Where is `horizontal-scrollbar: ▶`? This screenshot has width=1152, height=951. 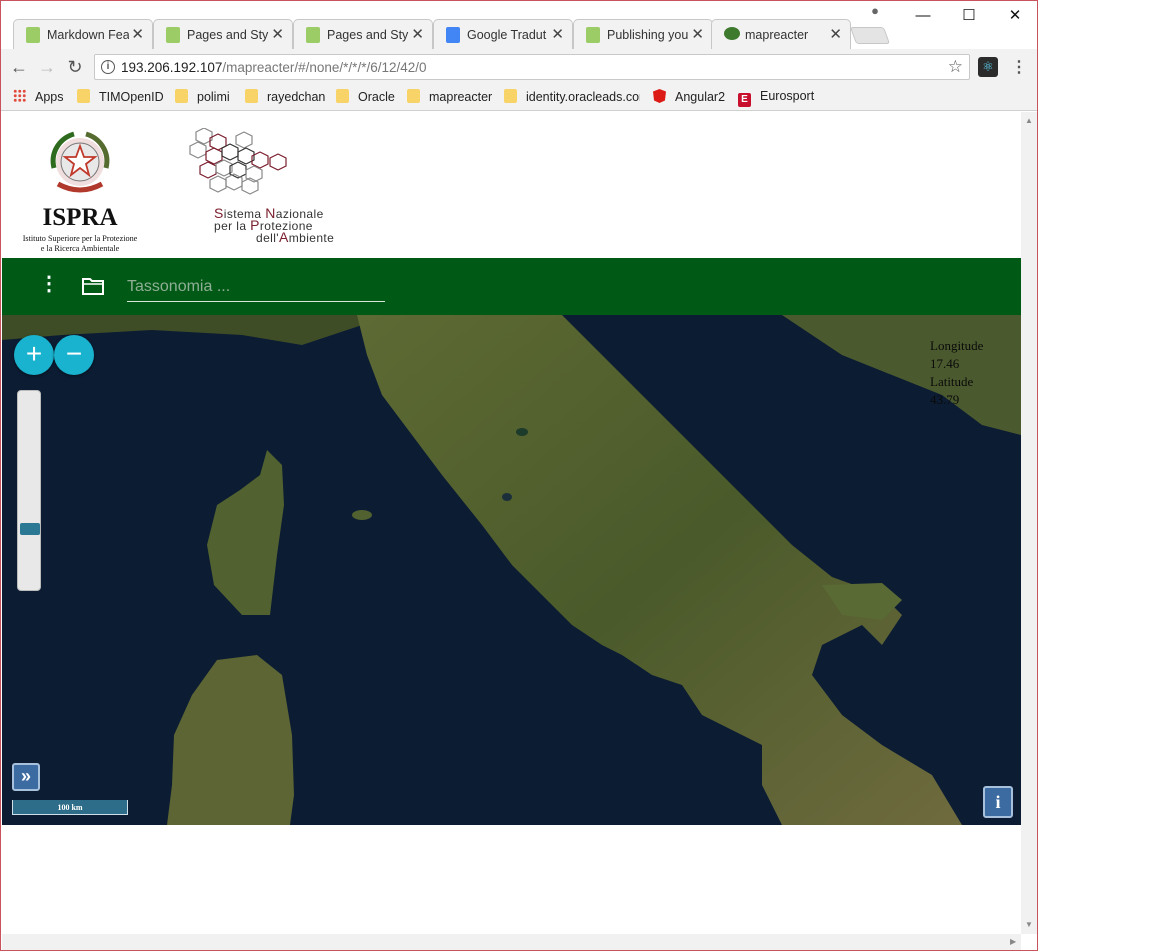
horizontal-scrollbar: ▶ is located at coordinates (511, 942).